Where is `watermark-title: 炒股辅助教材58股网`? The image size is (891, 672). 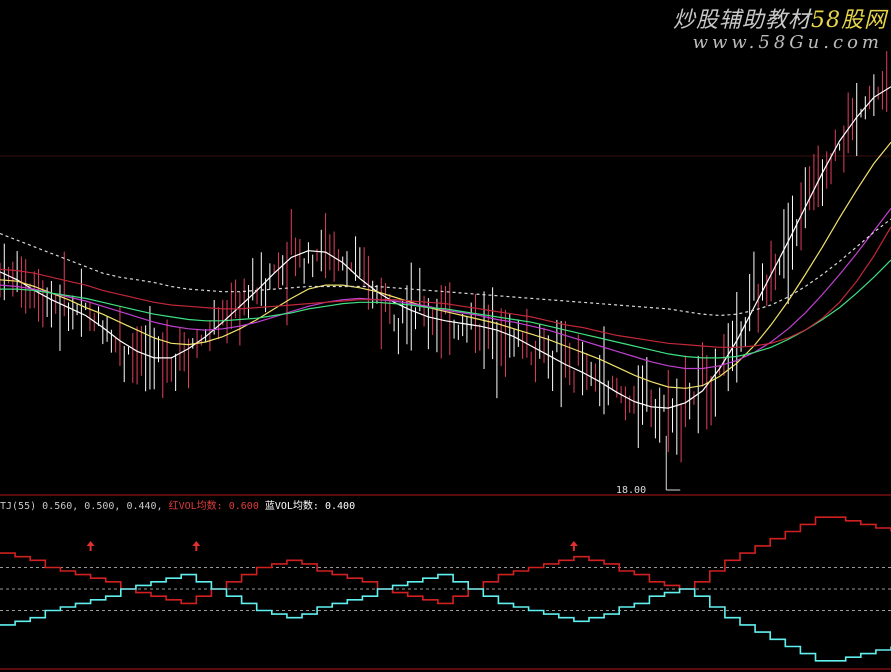 watermark-title: 炒股辅助教材58股网 is located at coordinates (780, 18).